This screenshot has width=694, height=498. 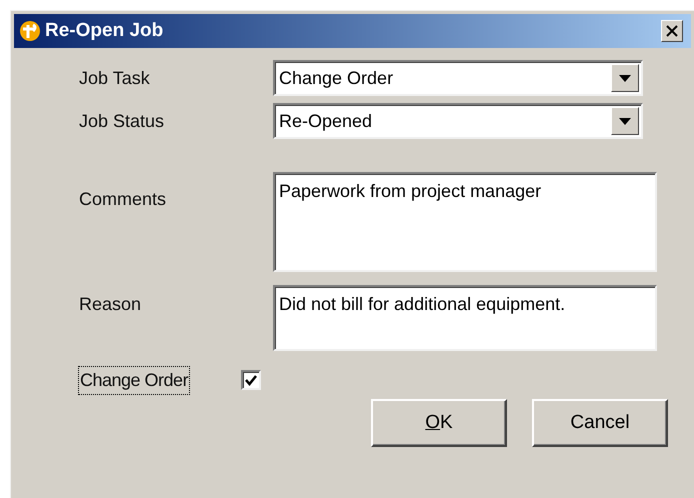 What do you see at coordinates (104, 30) in the screenshot?
I see `window-title: Re-Open Job` at bounding box center [104, 30].